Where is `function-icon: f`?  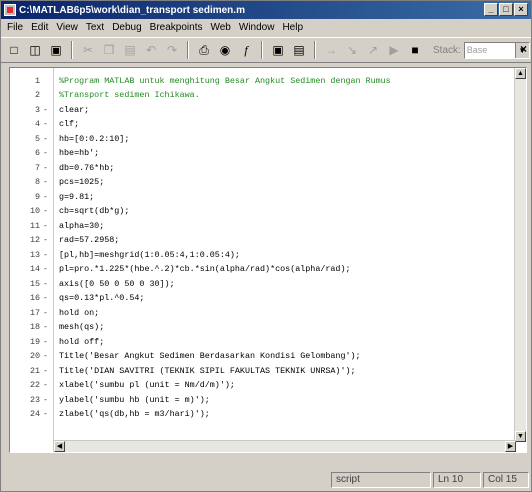 function-icon: f is located at coordinates (246, 50).